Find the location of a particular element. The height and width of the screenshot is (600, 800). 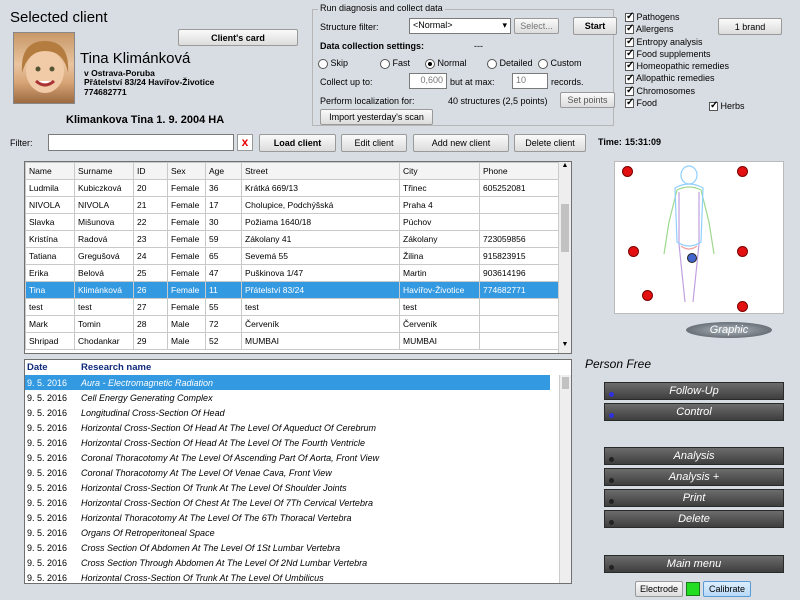

radio-normal is located at coordinates (430, 63).